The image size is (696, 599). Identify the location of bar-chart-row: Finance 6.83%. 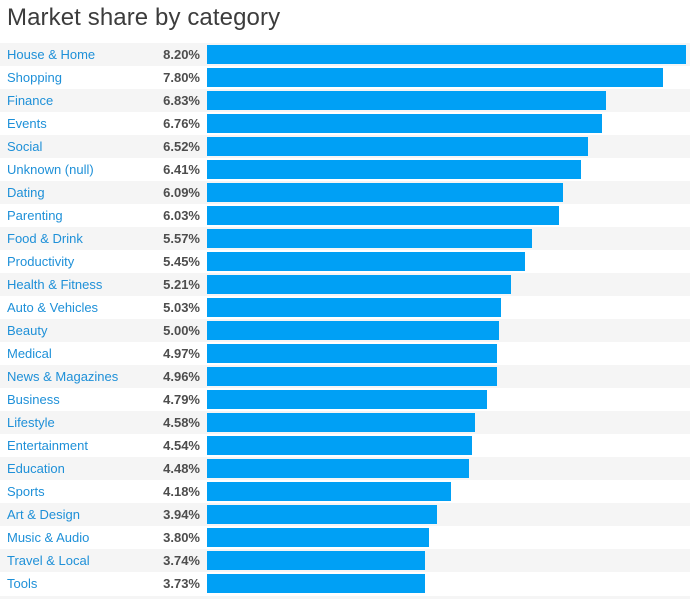
(348, 100).